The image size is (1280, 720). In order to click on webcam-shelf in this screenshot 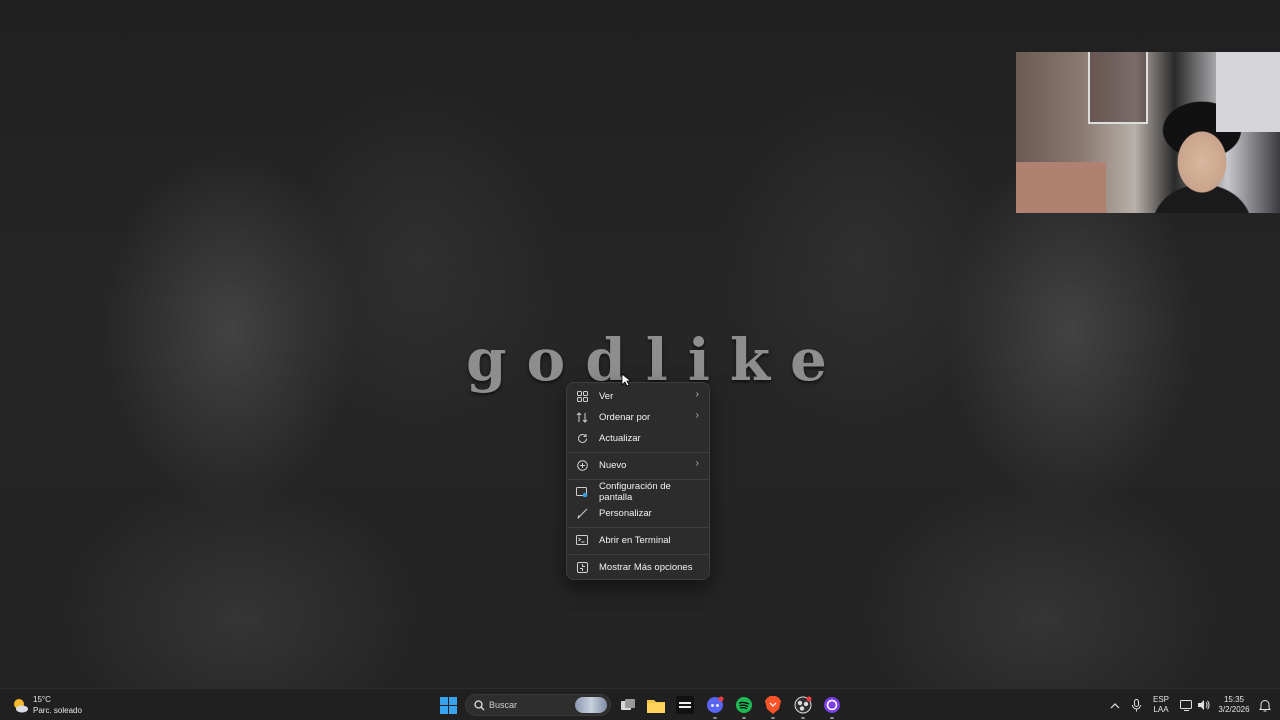, I will do `click(1118, 88)`.